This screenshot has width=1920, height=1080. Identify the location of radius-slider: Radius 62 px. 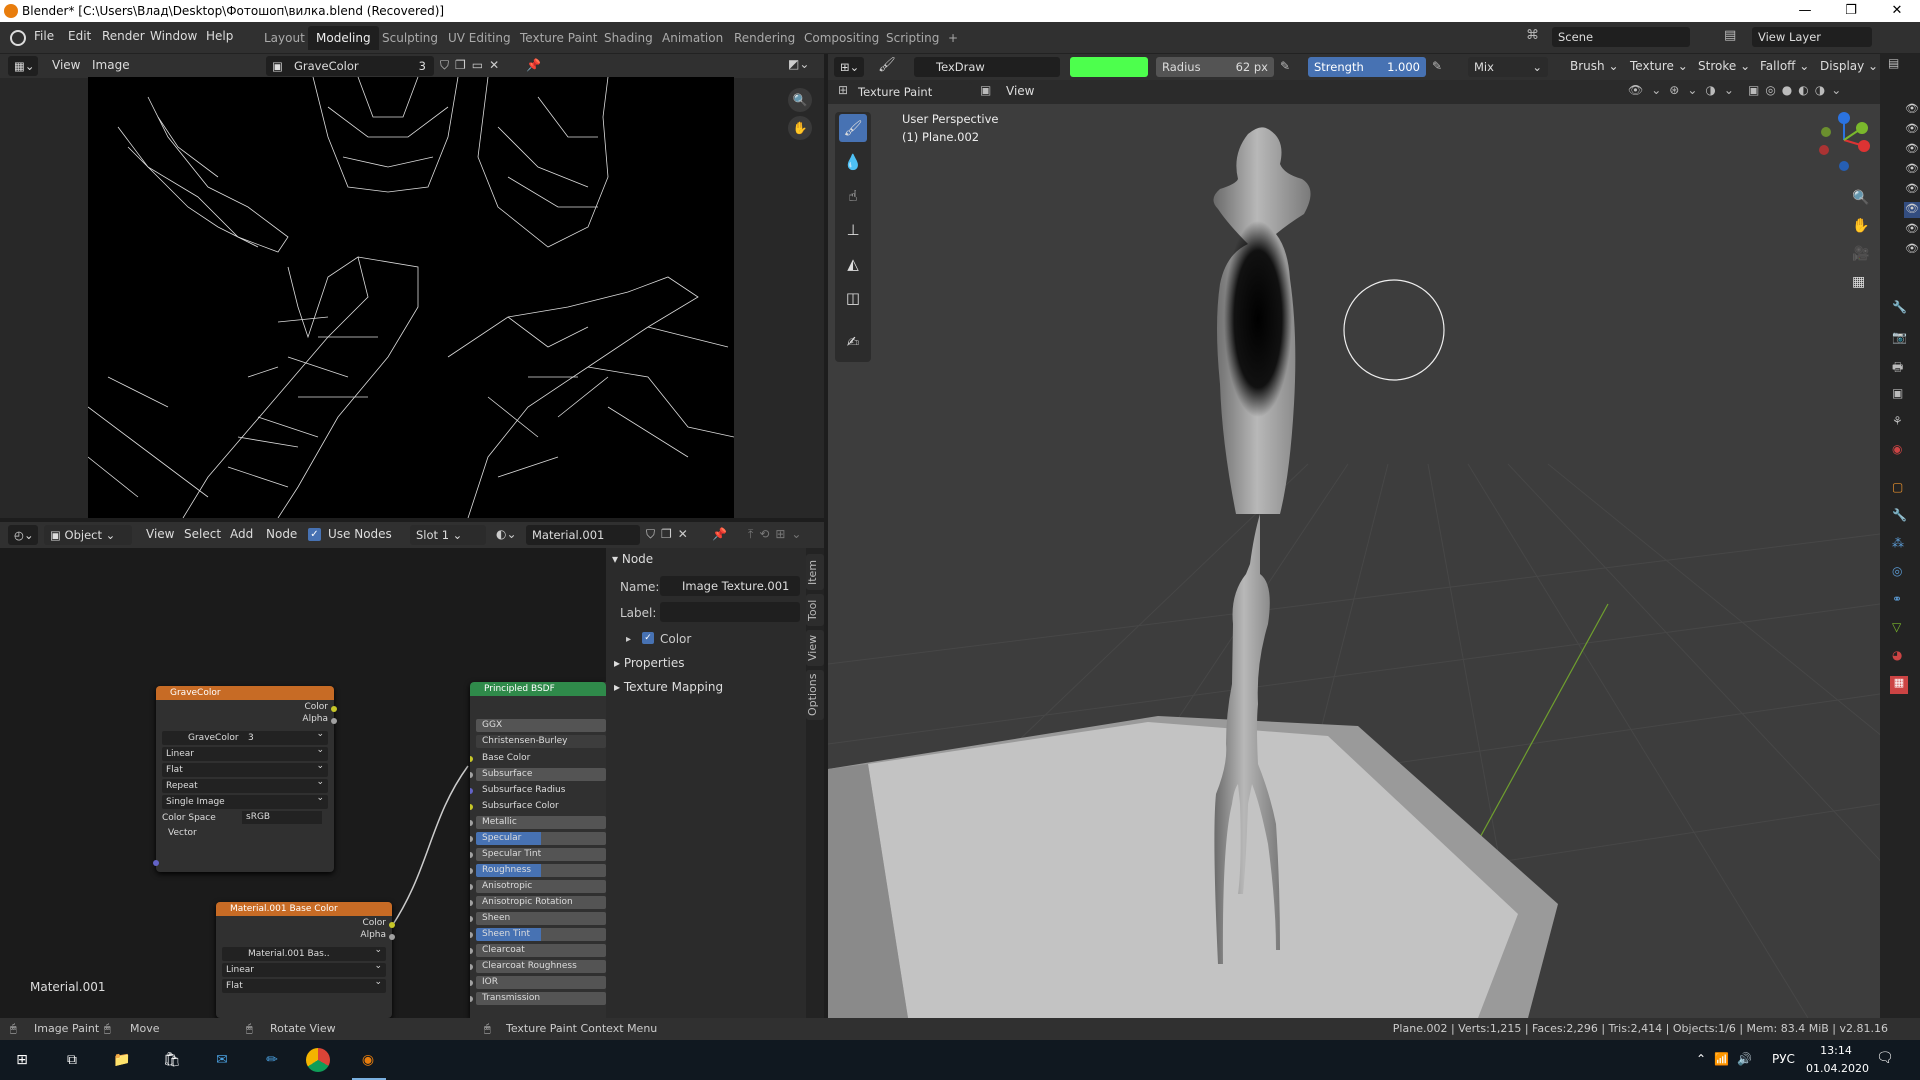
(1215, 67).